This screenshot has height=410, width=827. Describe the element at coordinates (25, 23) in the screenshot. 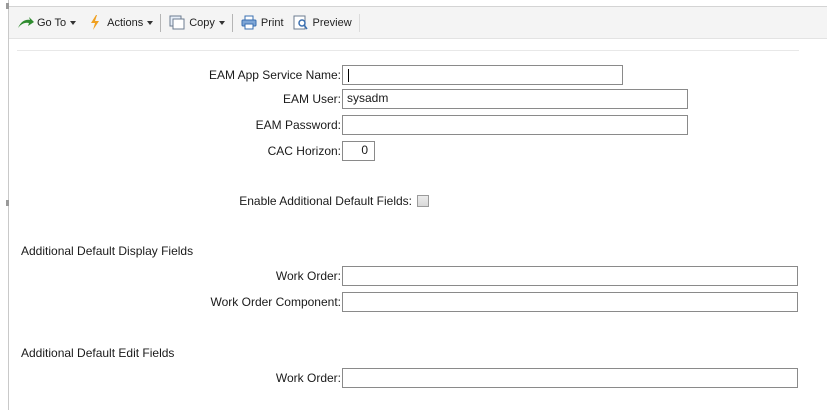

I see `green-arrow-icon` at that location.